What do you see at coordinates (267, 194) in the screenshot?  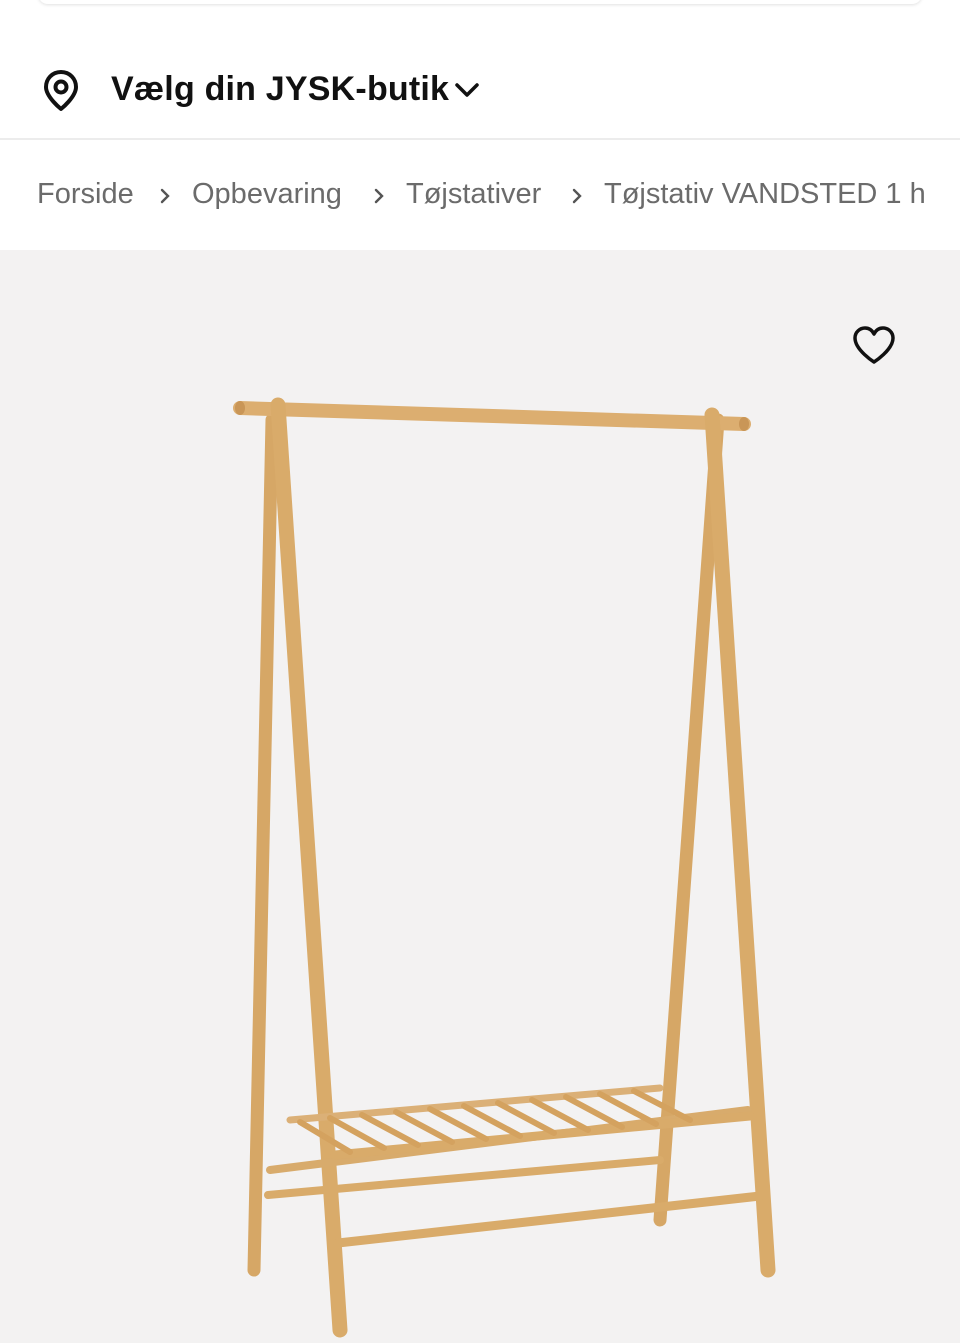 I see `breadcrumb-item-storage: Opbevaring` at bounding box center [267, 194].